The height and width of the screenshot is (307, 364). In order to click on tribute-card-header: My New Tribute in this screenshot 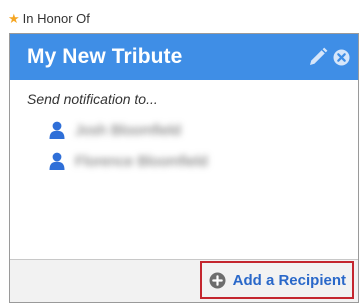, I will do `click(184, 57)`.